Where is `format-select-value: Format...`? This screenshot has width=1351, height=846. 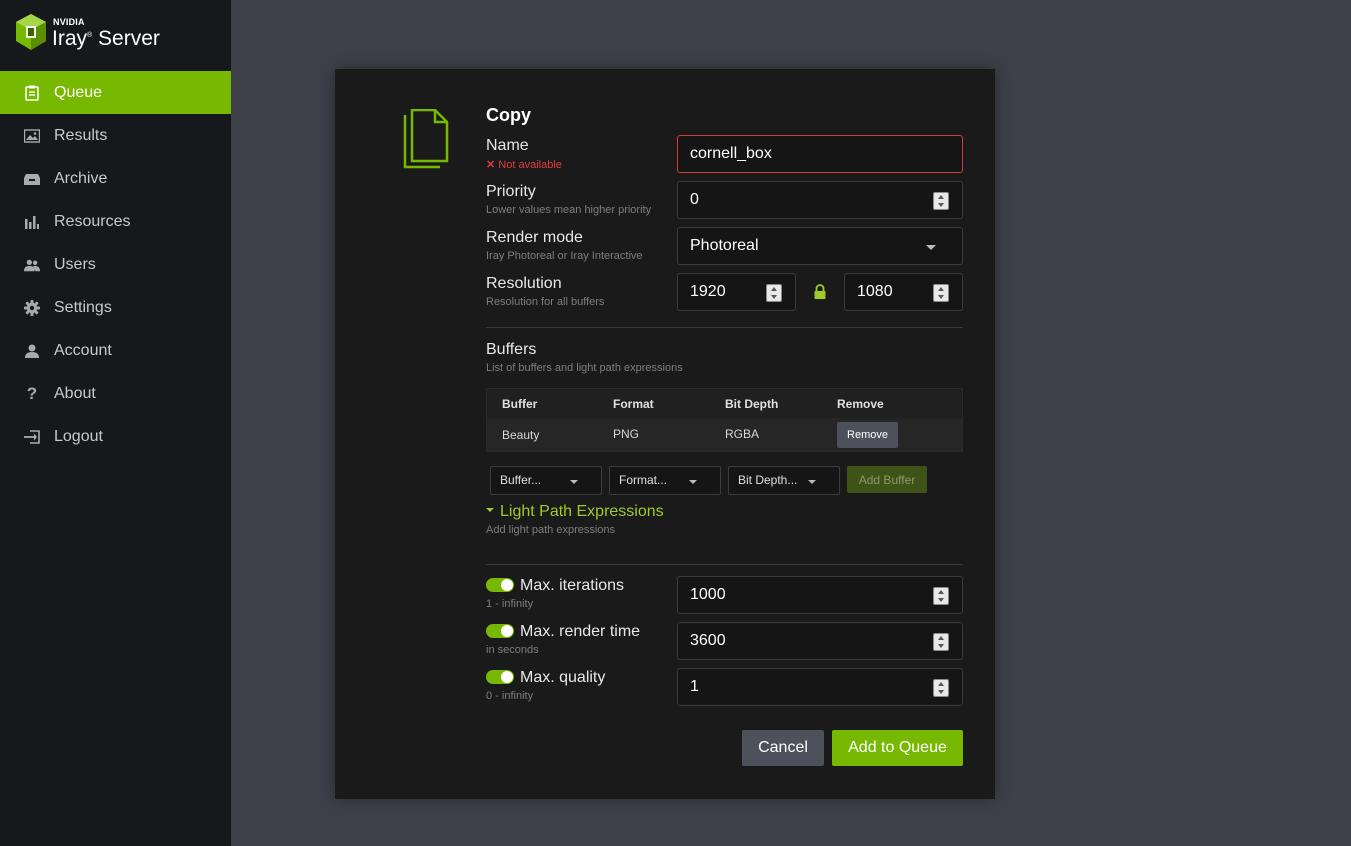 format-select-value: Format... is located at coordinates (643, 480).